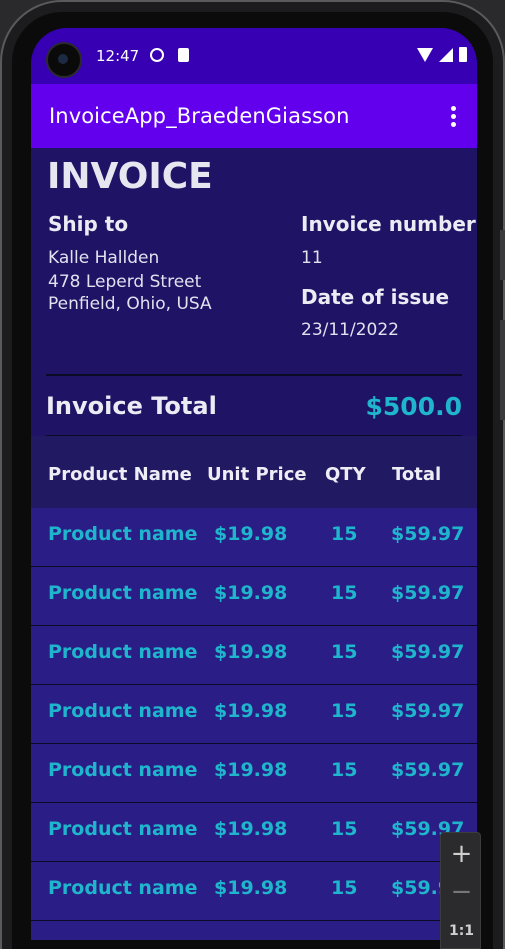 The height and width of the screenshot is (949, 505). What do you see at coordinates (375, 297) in the screenshot?
I see `date-of-issue-label: Date of issue` at bounding box center [375, 297].